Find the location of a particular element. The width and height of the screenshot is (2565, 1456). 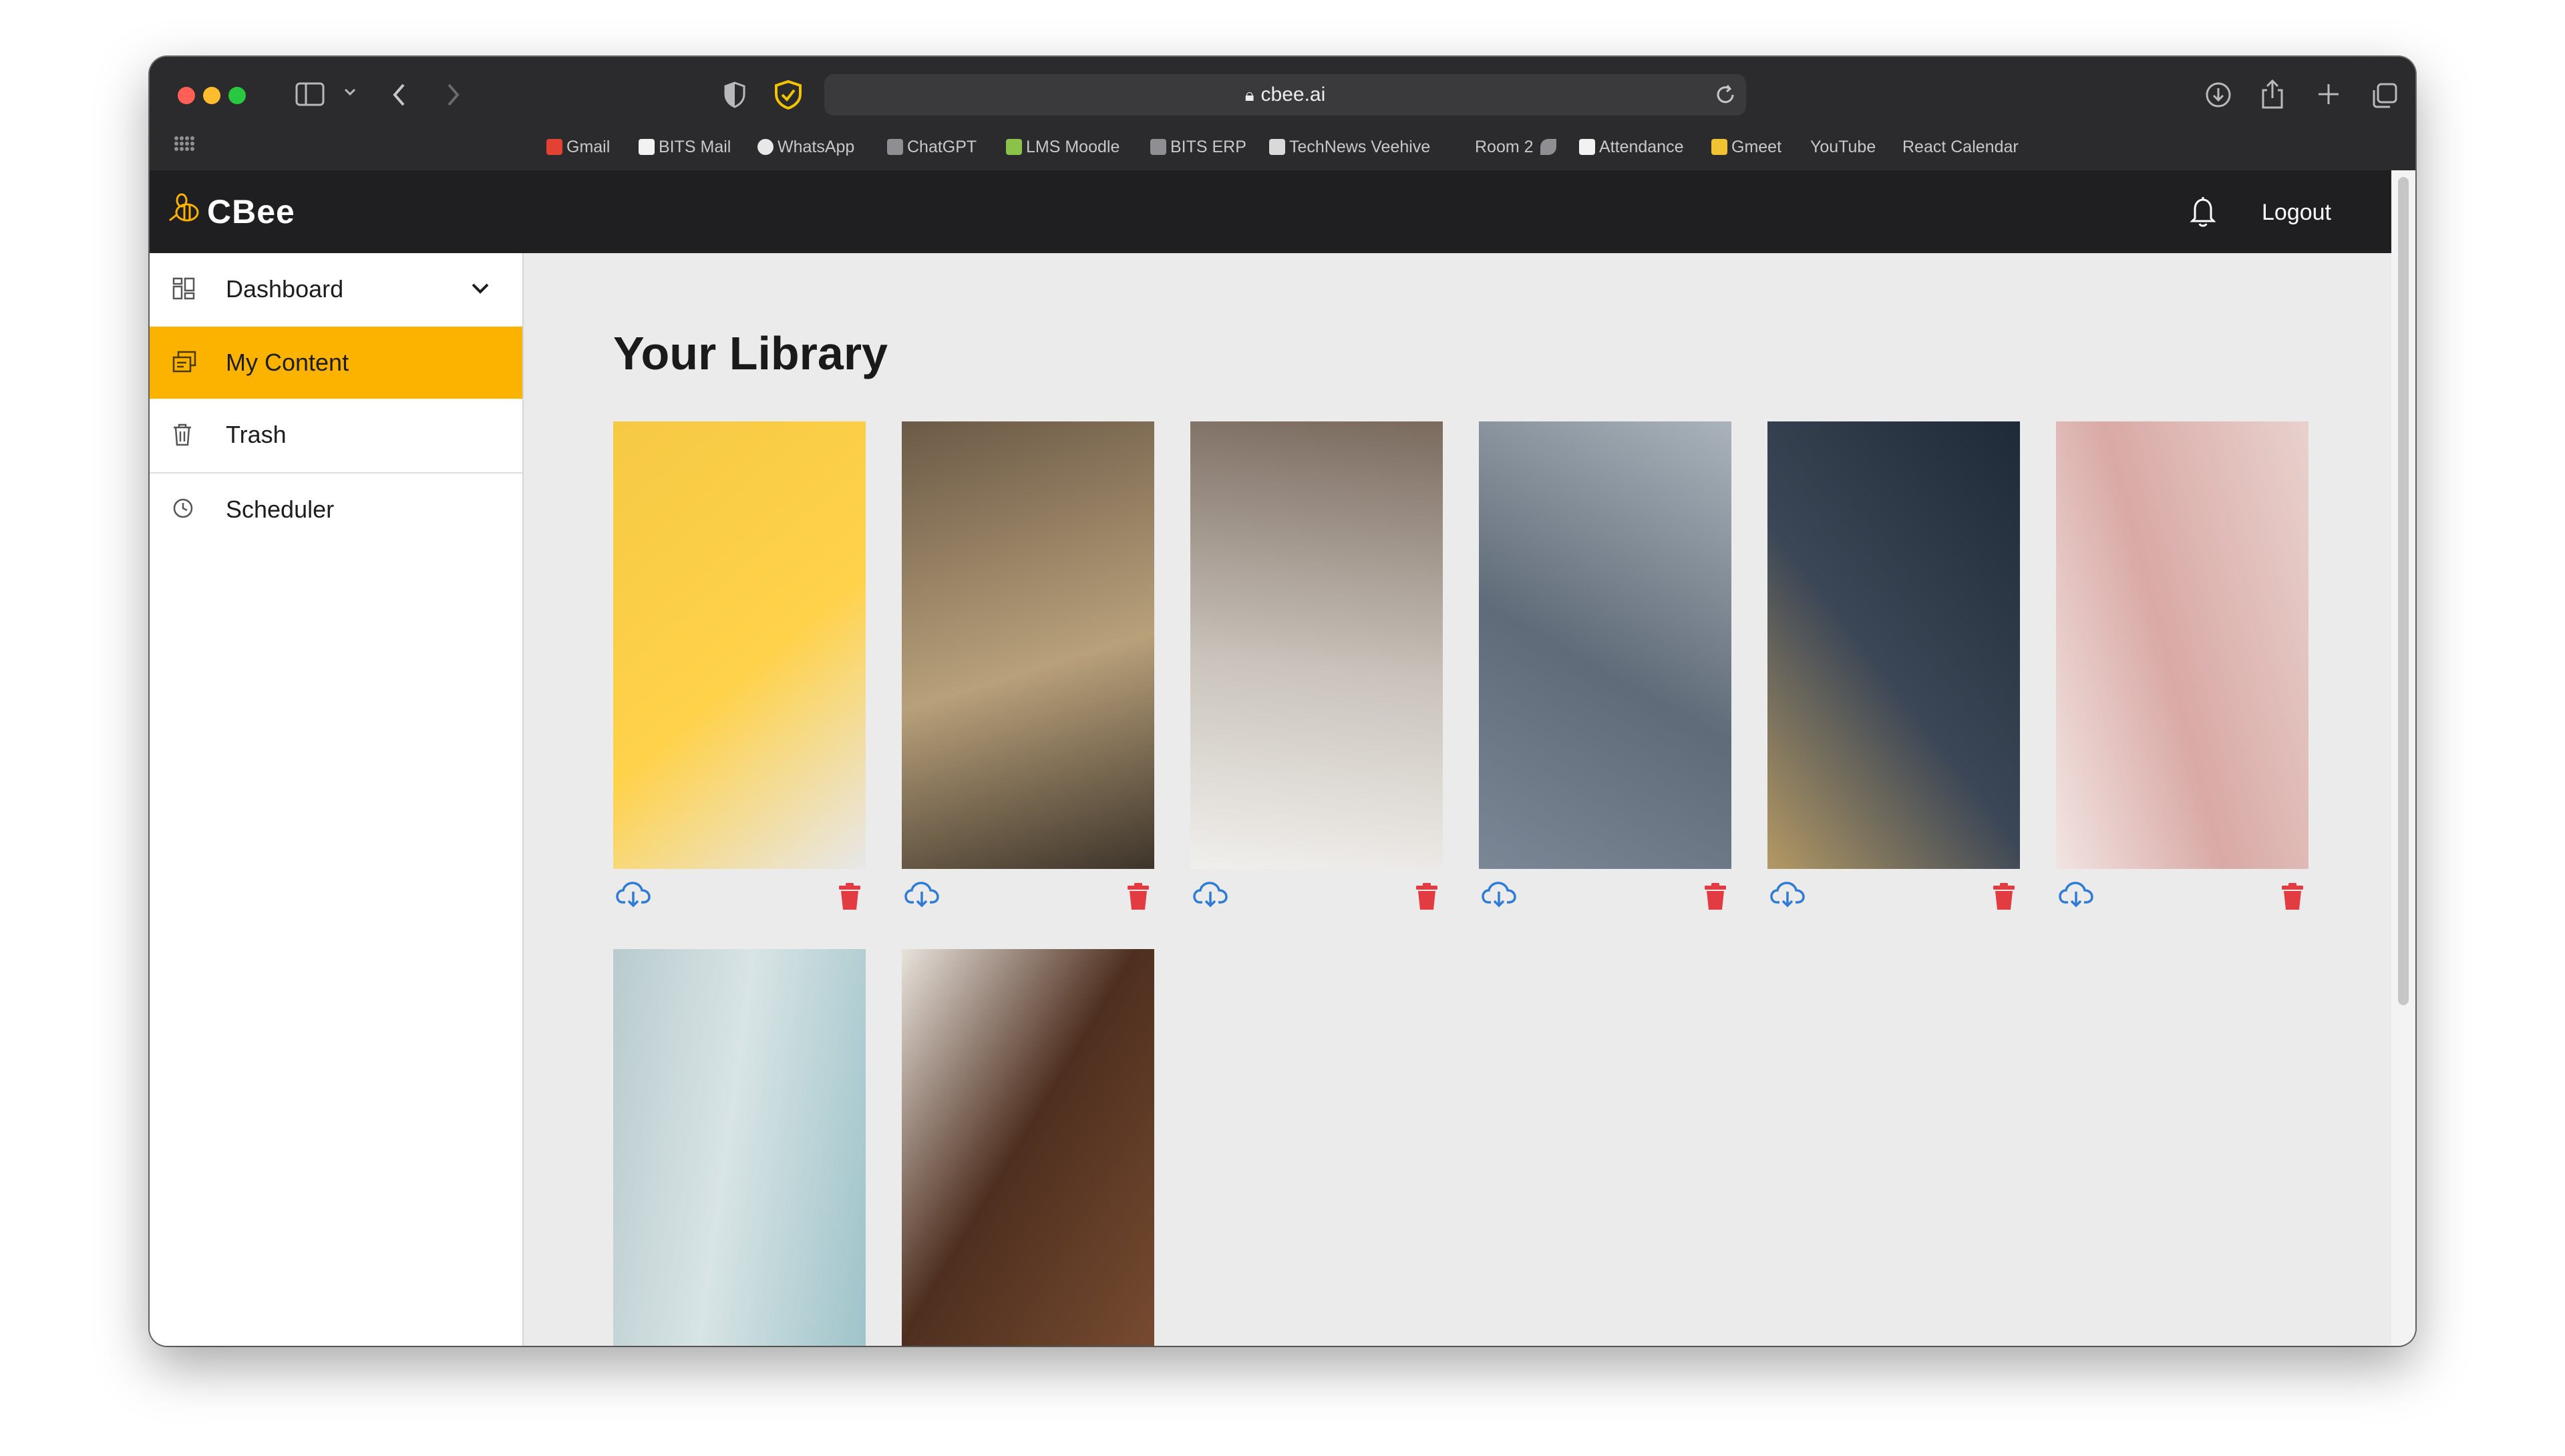

bookmark-gmeet: Gmeet is located at coordinates (1746, 147).